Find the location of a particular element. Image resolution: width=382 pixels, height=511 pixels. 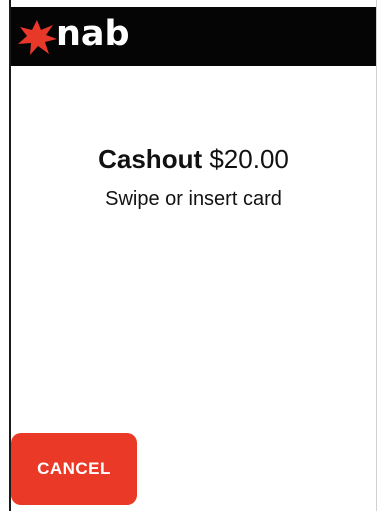

amount-line: Cashout $20.00 is located at coordinates (193, 159).